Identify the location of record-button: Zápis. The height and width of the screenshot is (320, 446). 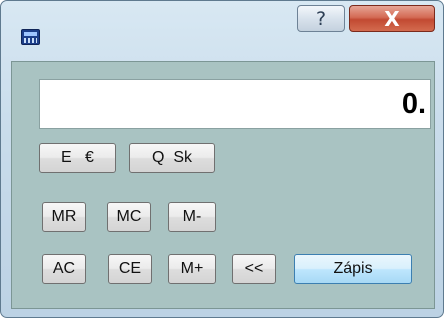
(353, 269).